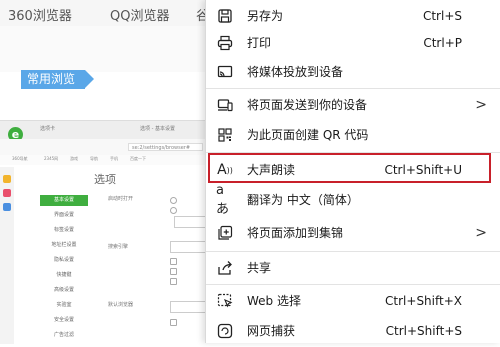  I want to click on menu-item-print: 打印 Ctrl+P, so click(353, 43).